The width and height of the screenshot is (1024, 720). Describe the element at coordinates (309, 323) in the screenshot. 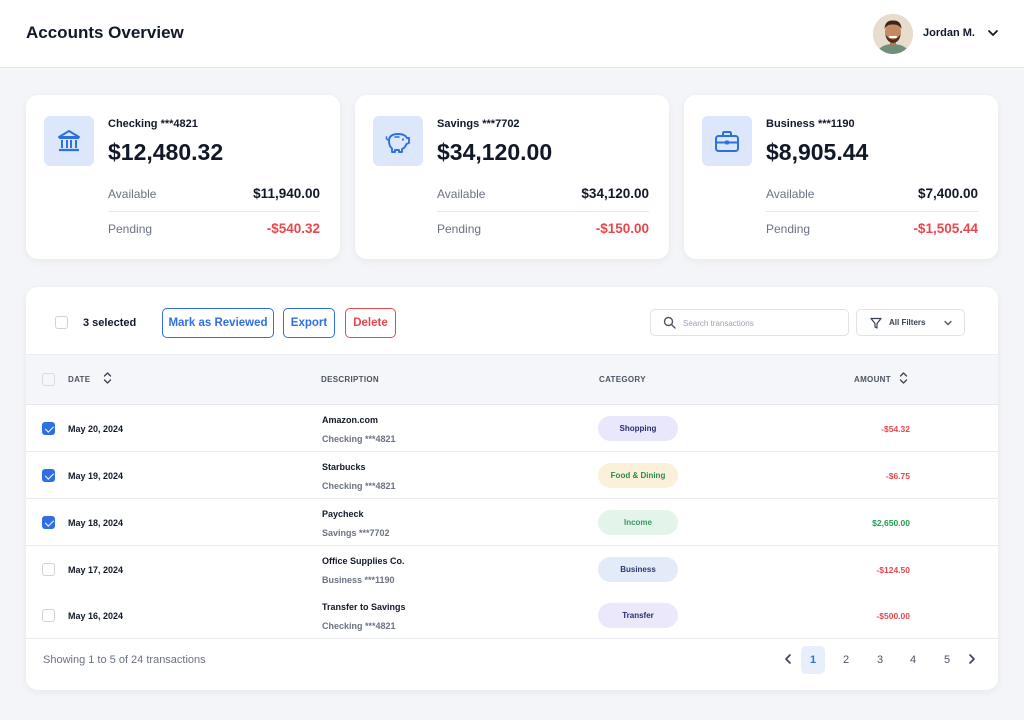

I see `export-button: Export` at that location.